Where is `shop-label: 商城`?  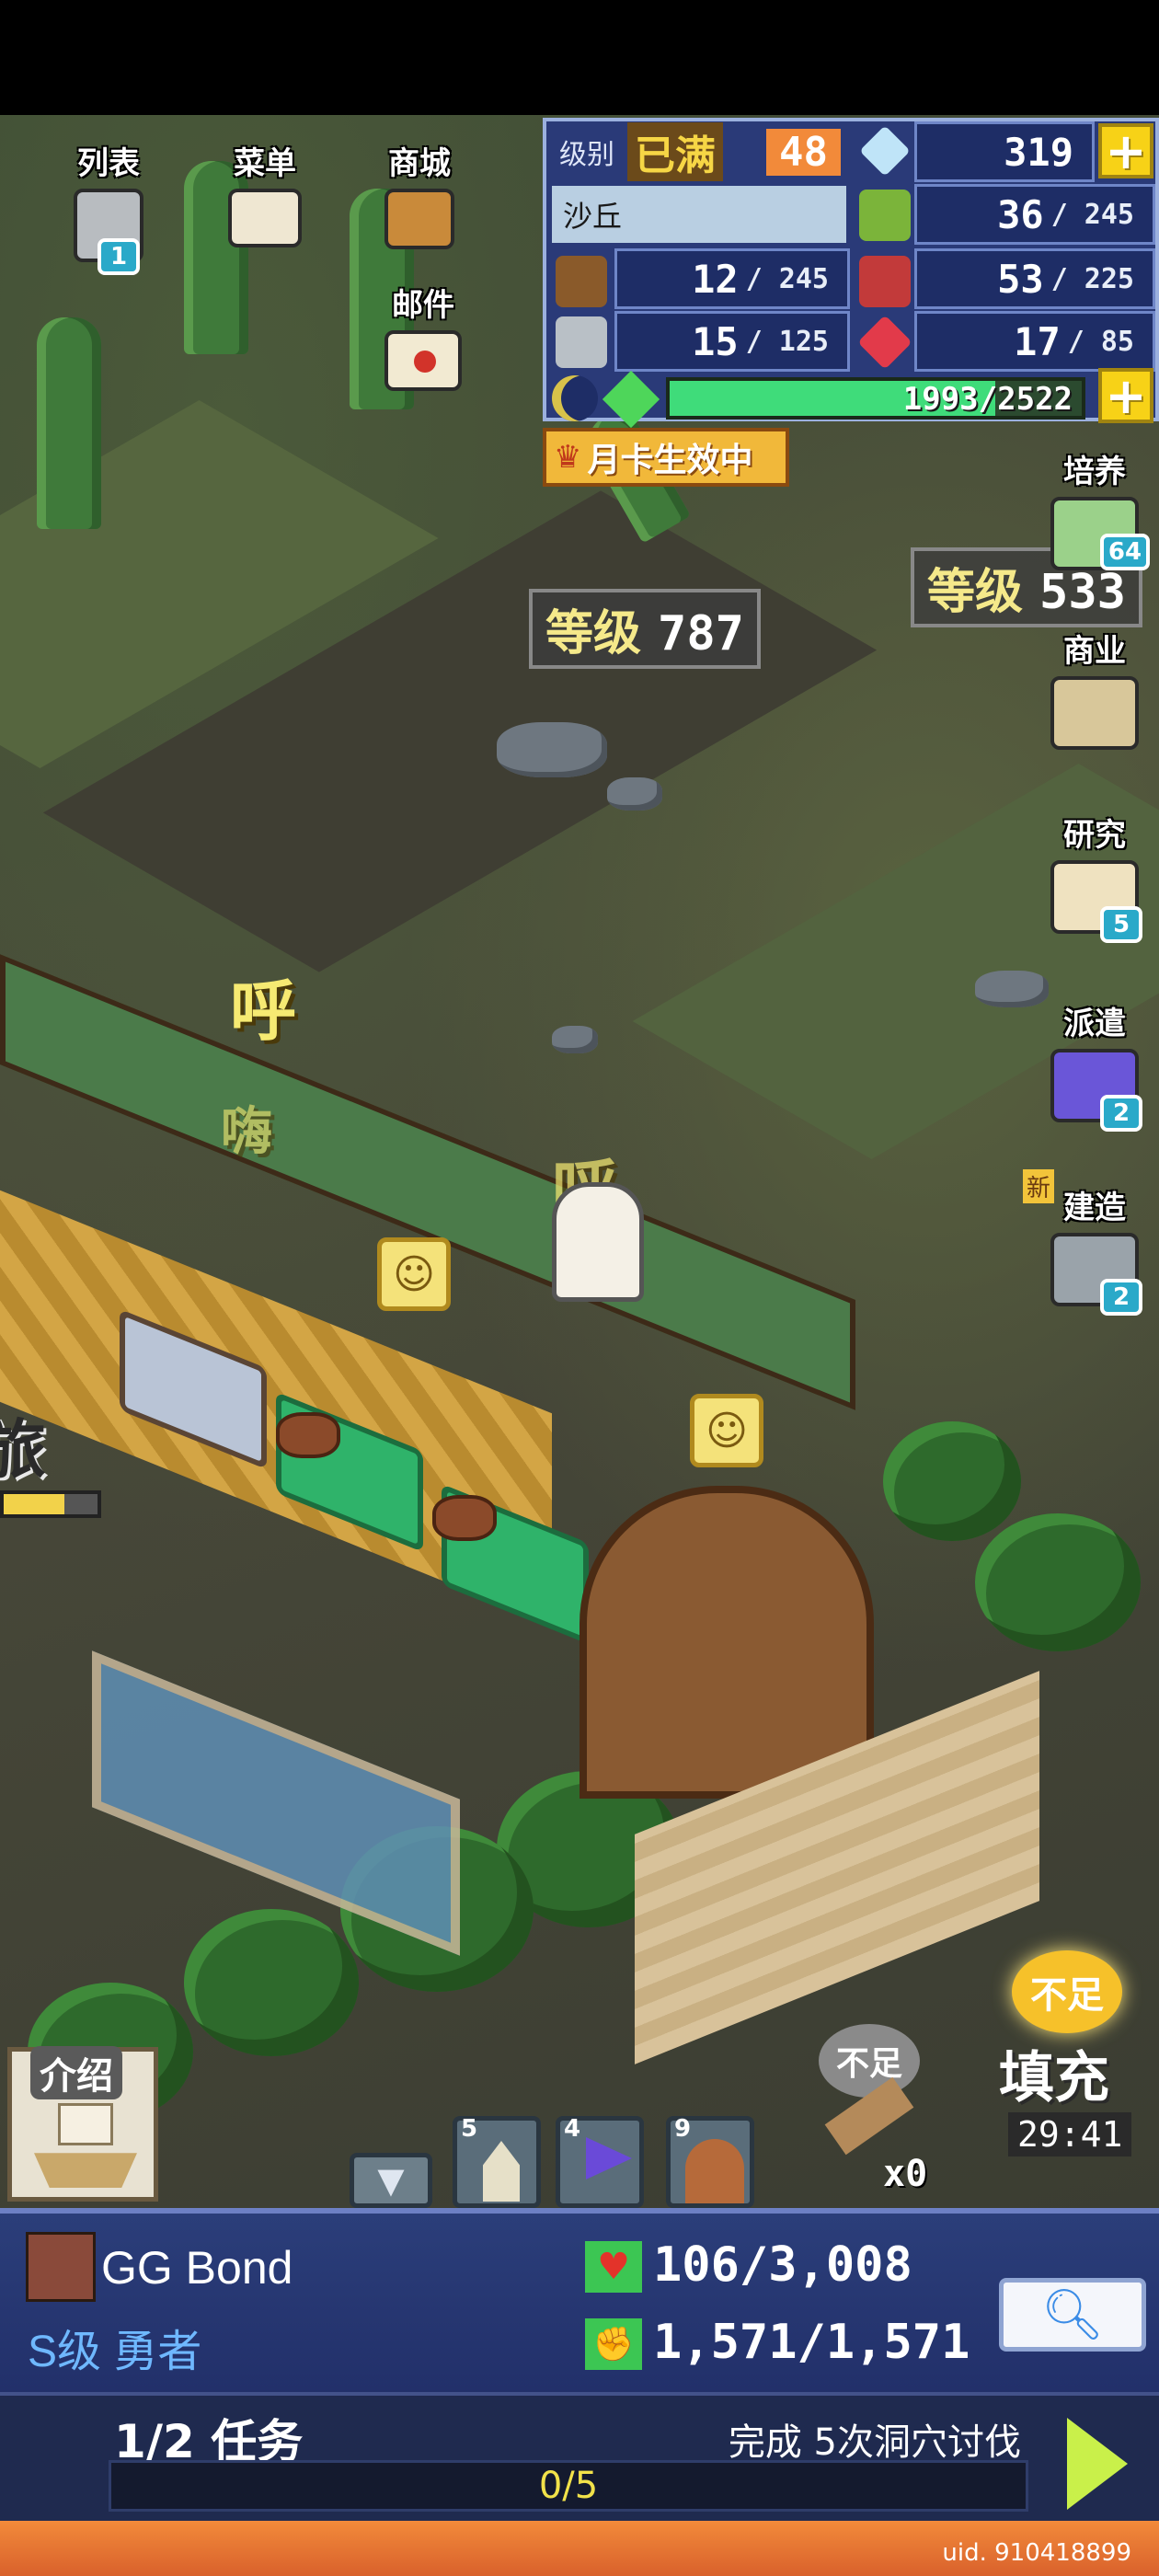
shop-label: 商城 is located at coordinates (419, 163).